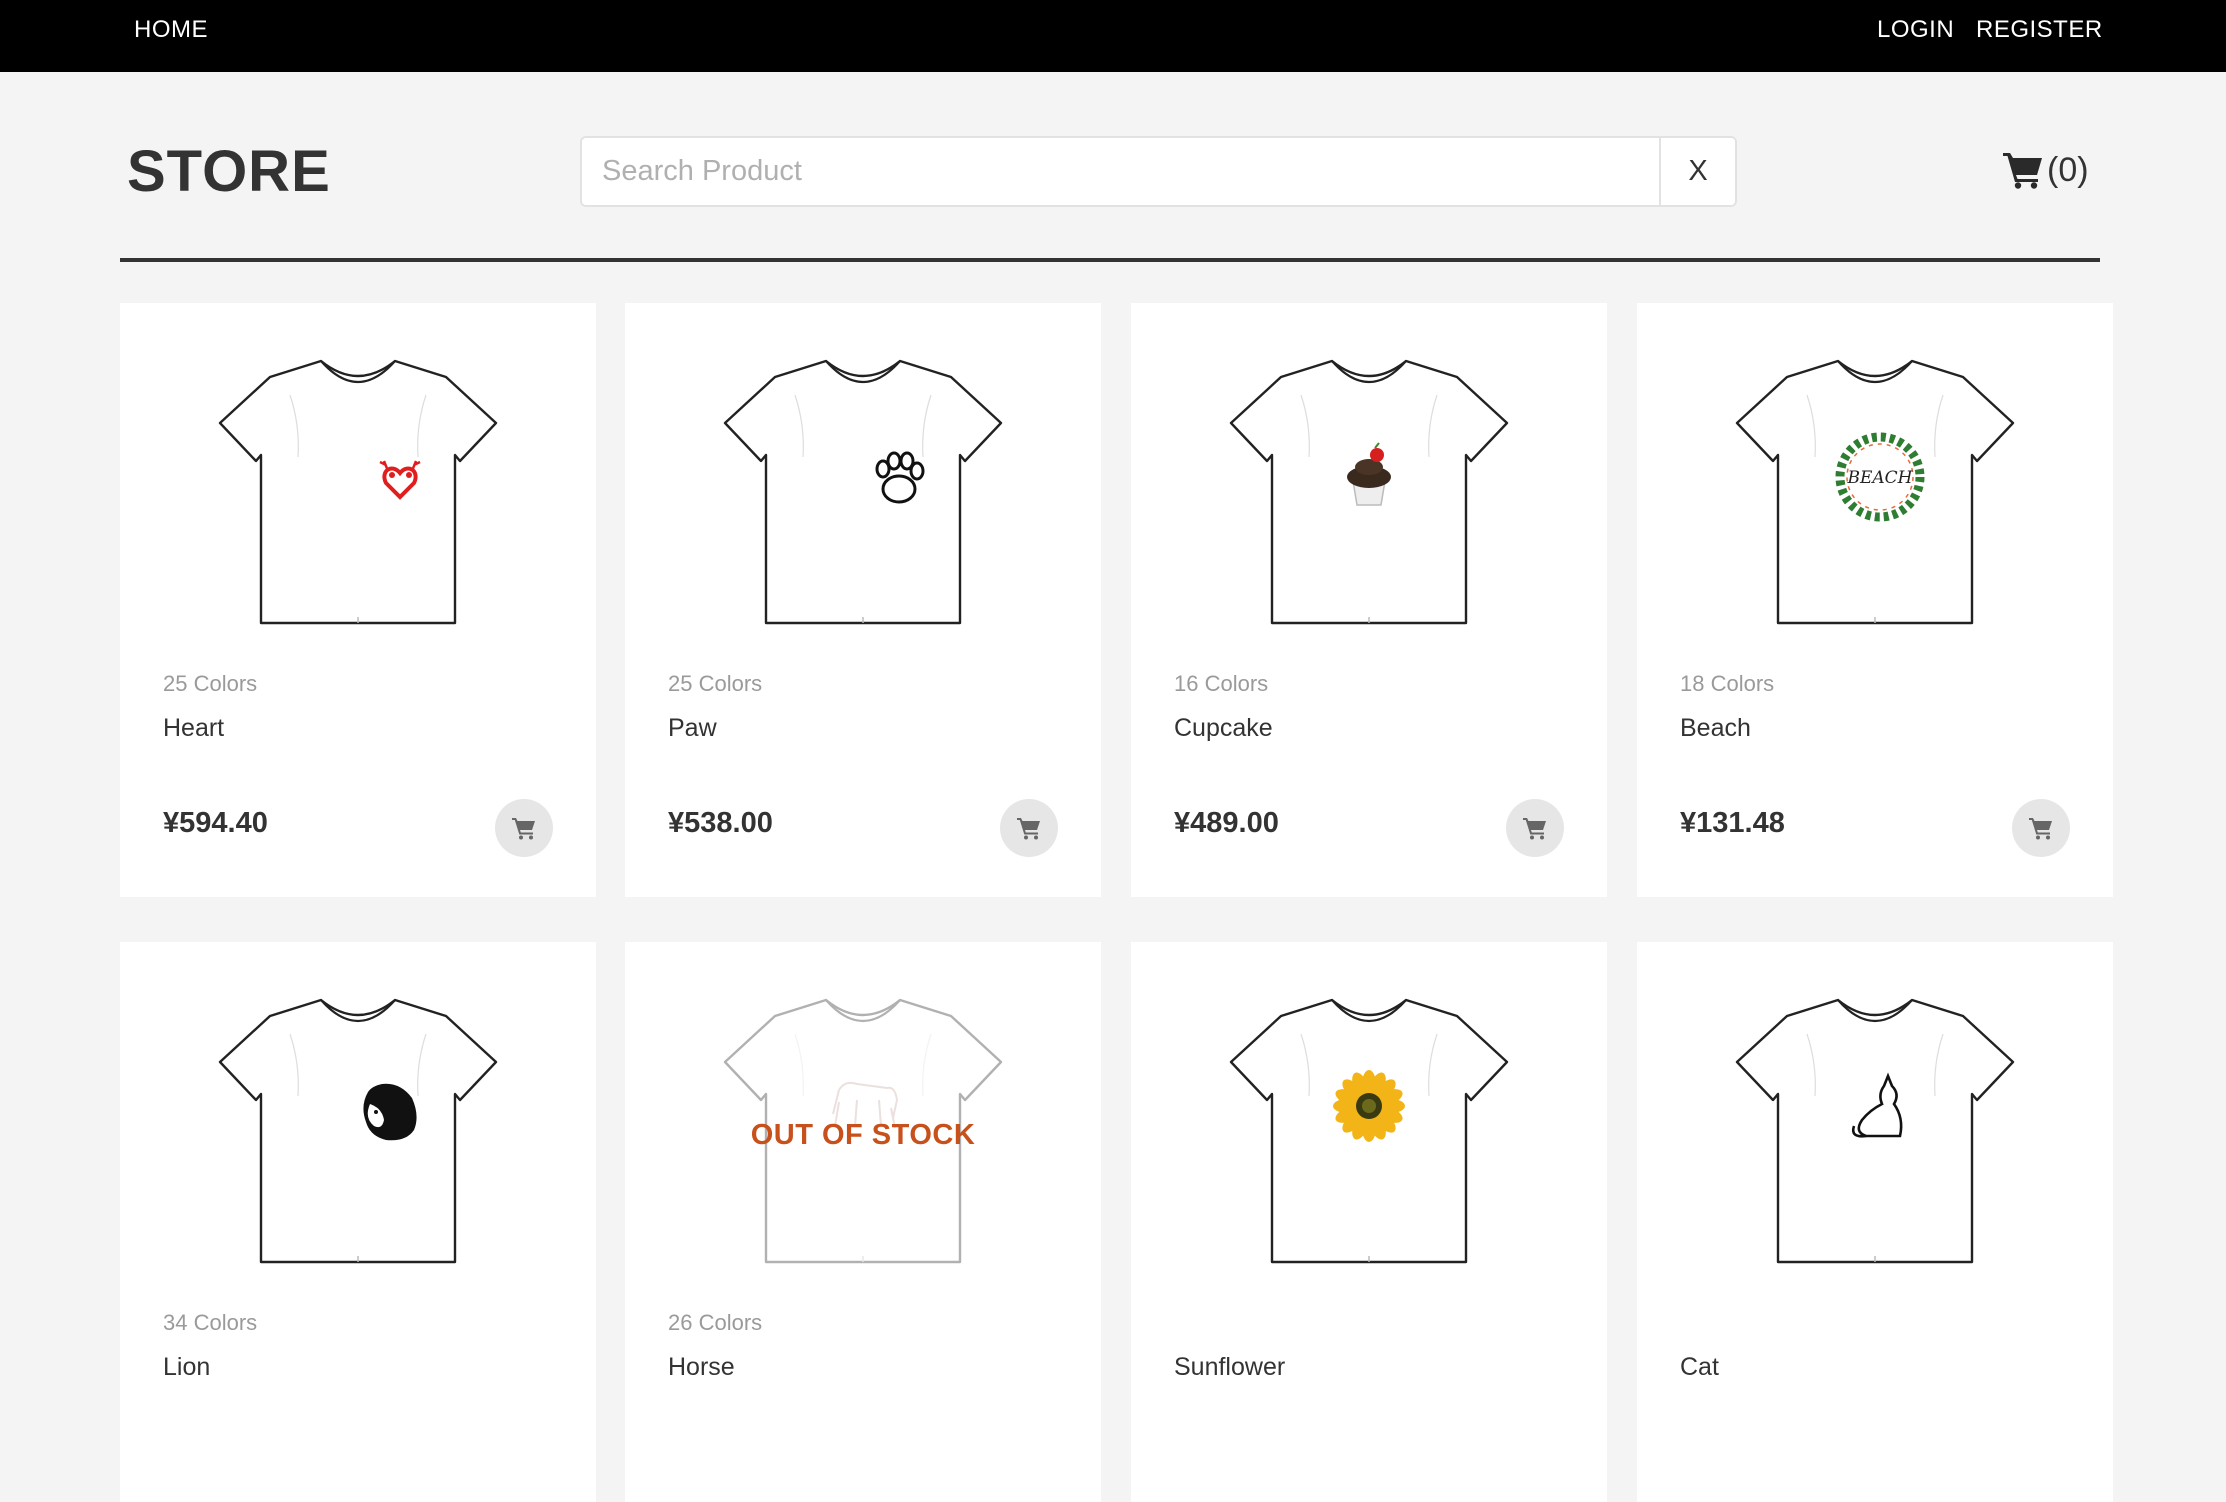 This screenshot has width=2226, height=1502. Describe the element at coordinates (1223, 728) in the screenshot. I see `product-name: Cupcake` at that location.